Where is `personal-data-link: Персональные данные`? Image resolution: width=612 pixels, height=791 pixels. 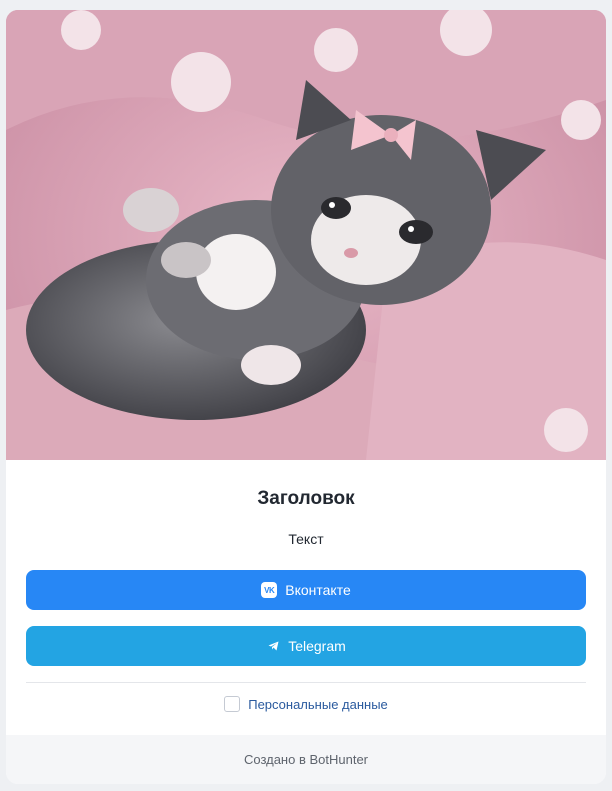 personal-data-link: Персональные данные is located at coordinates (318, 704).